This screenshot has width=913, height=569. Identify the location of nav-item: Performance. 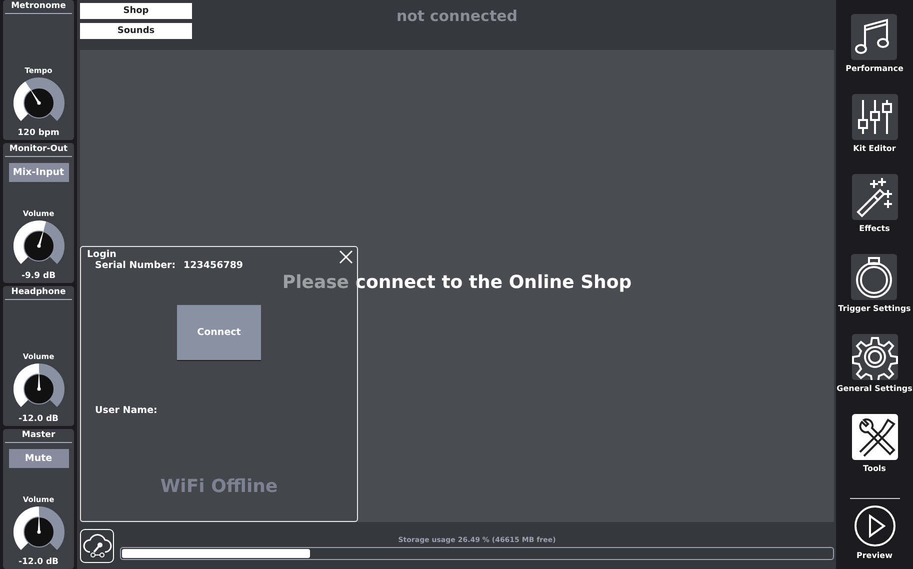
(875, 54).